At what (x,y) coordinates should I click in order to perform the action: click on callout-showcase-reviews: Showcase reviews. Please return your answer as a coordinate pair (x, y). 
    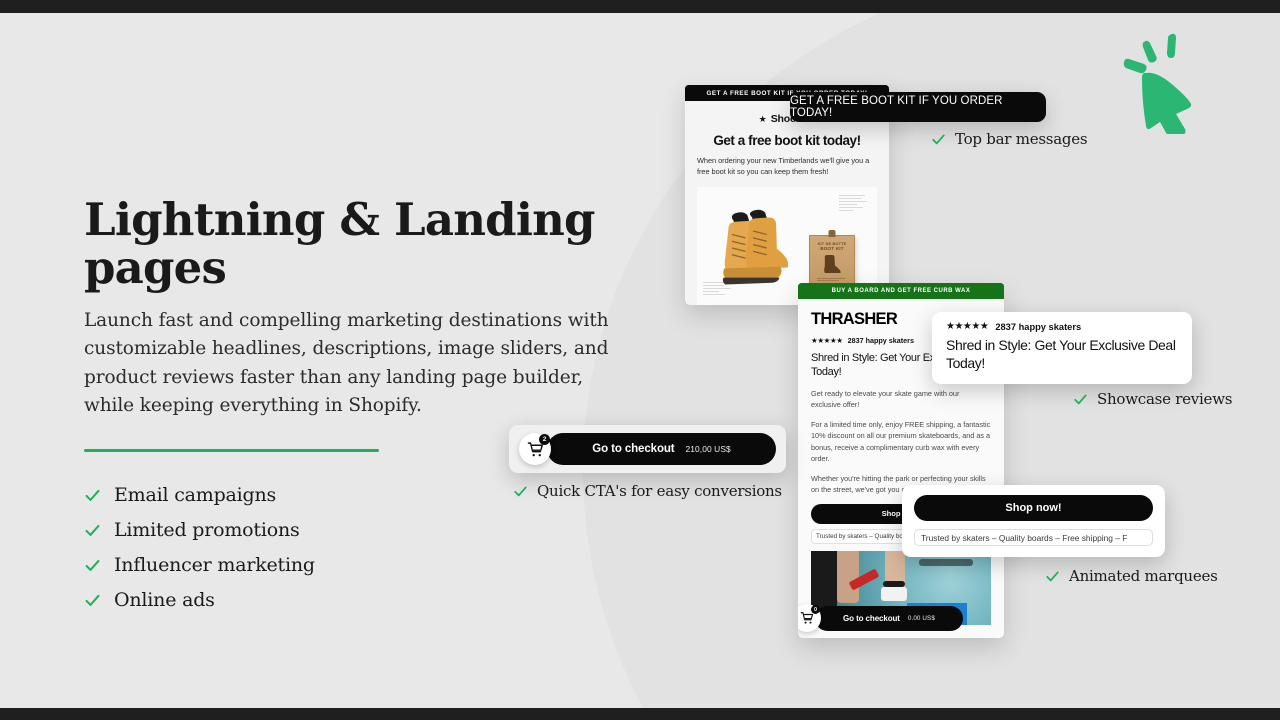
    Looking at the image, I should click on (1152, 399).